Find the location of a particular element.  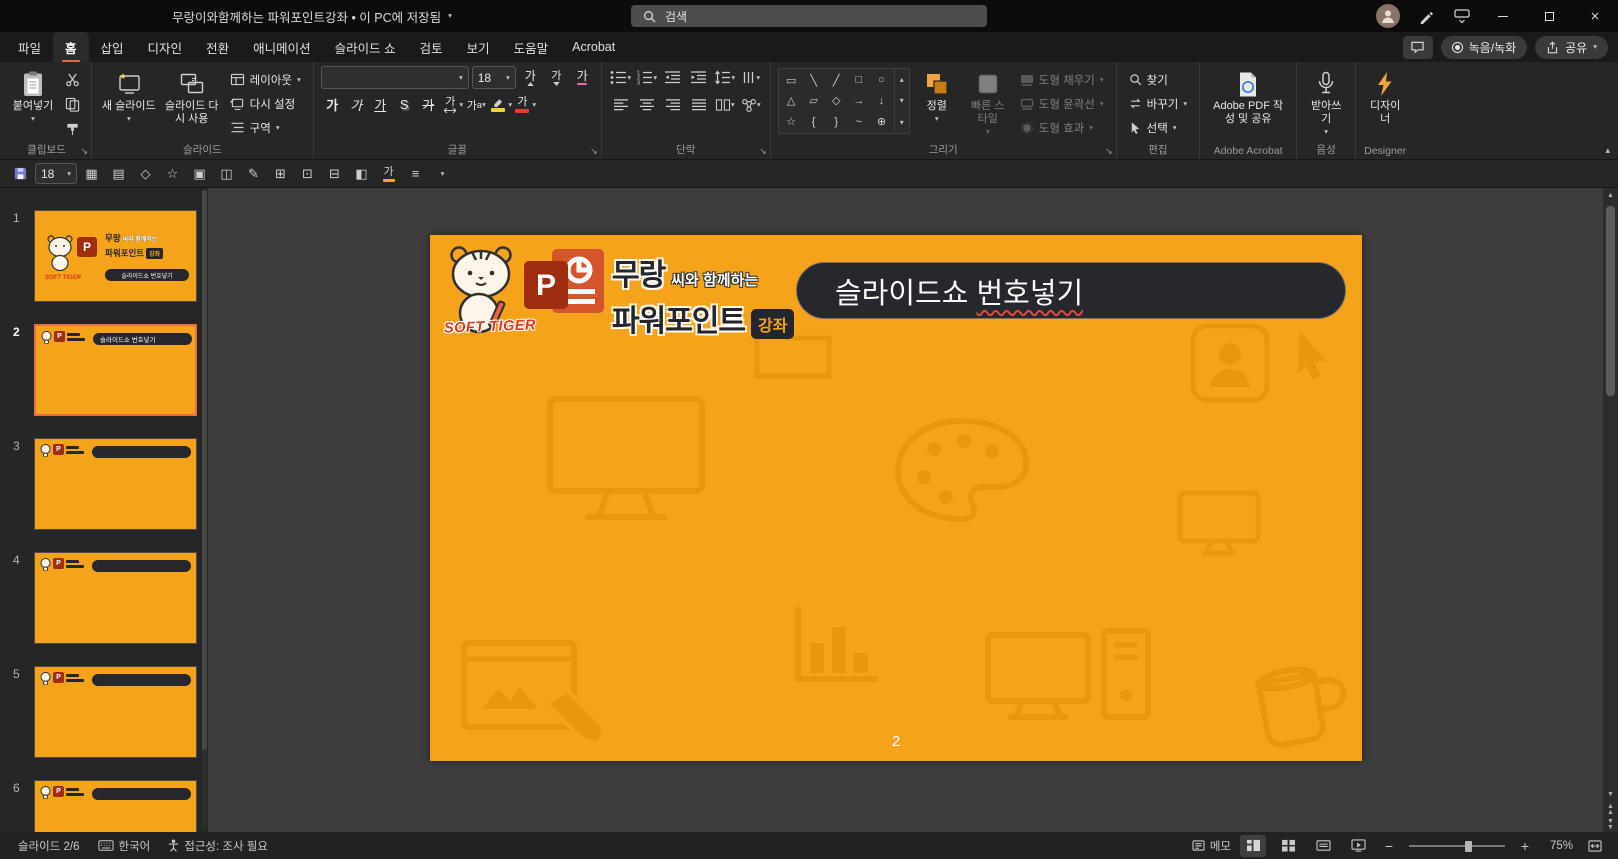

share-button: 공유 ▾ is located at coordinates (1571, 47).